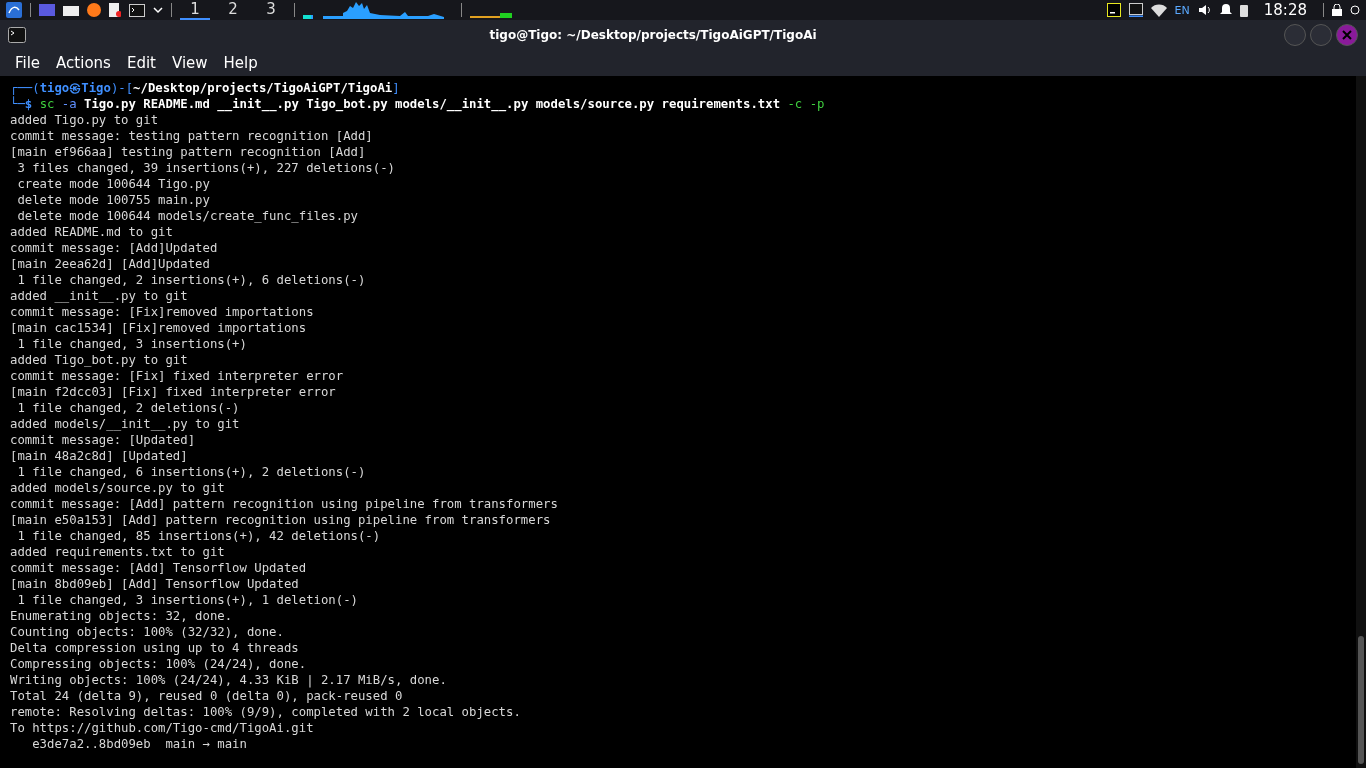 The height and width of the screenshot is (768, 1366). I want to click on output-line: Delta compression using up to 4 threads, so click(155, 648).